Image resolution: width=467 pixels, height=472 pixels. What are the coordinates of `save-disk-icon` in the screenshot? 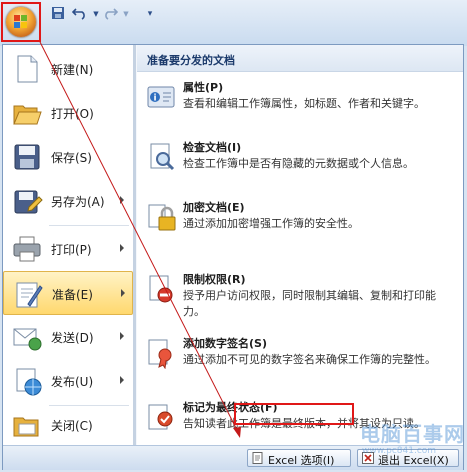 It's located at (27, 157).